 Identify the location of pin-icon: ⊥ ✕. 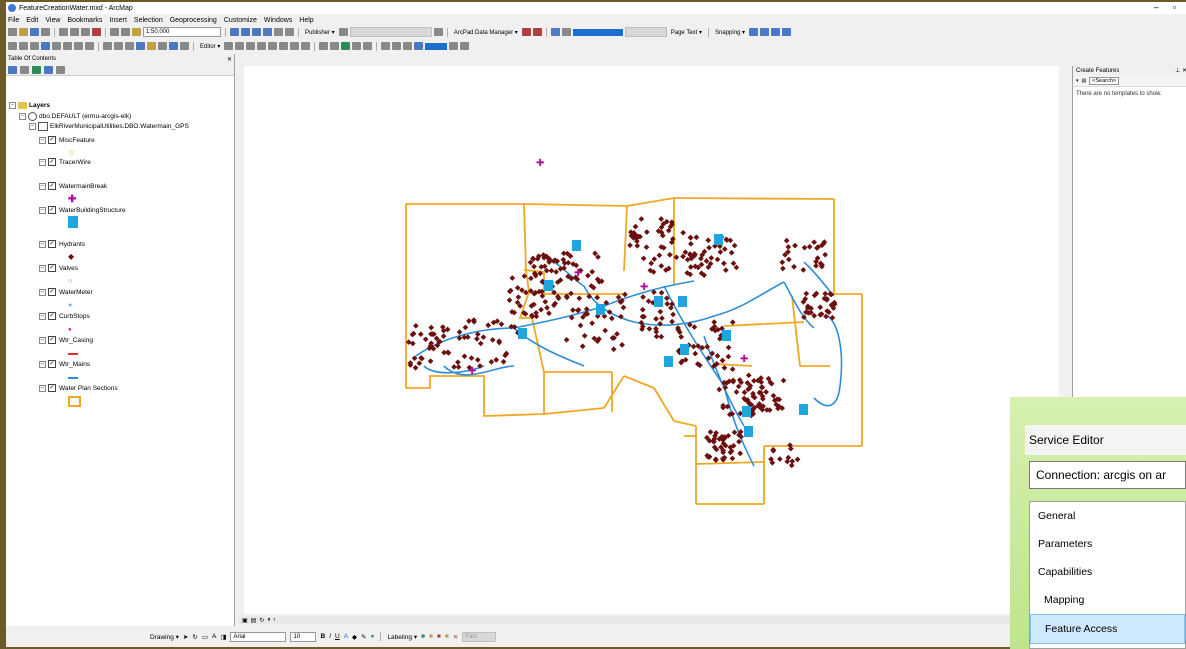
(1180, 70).